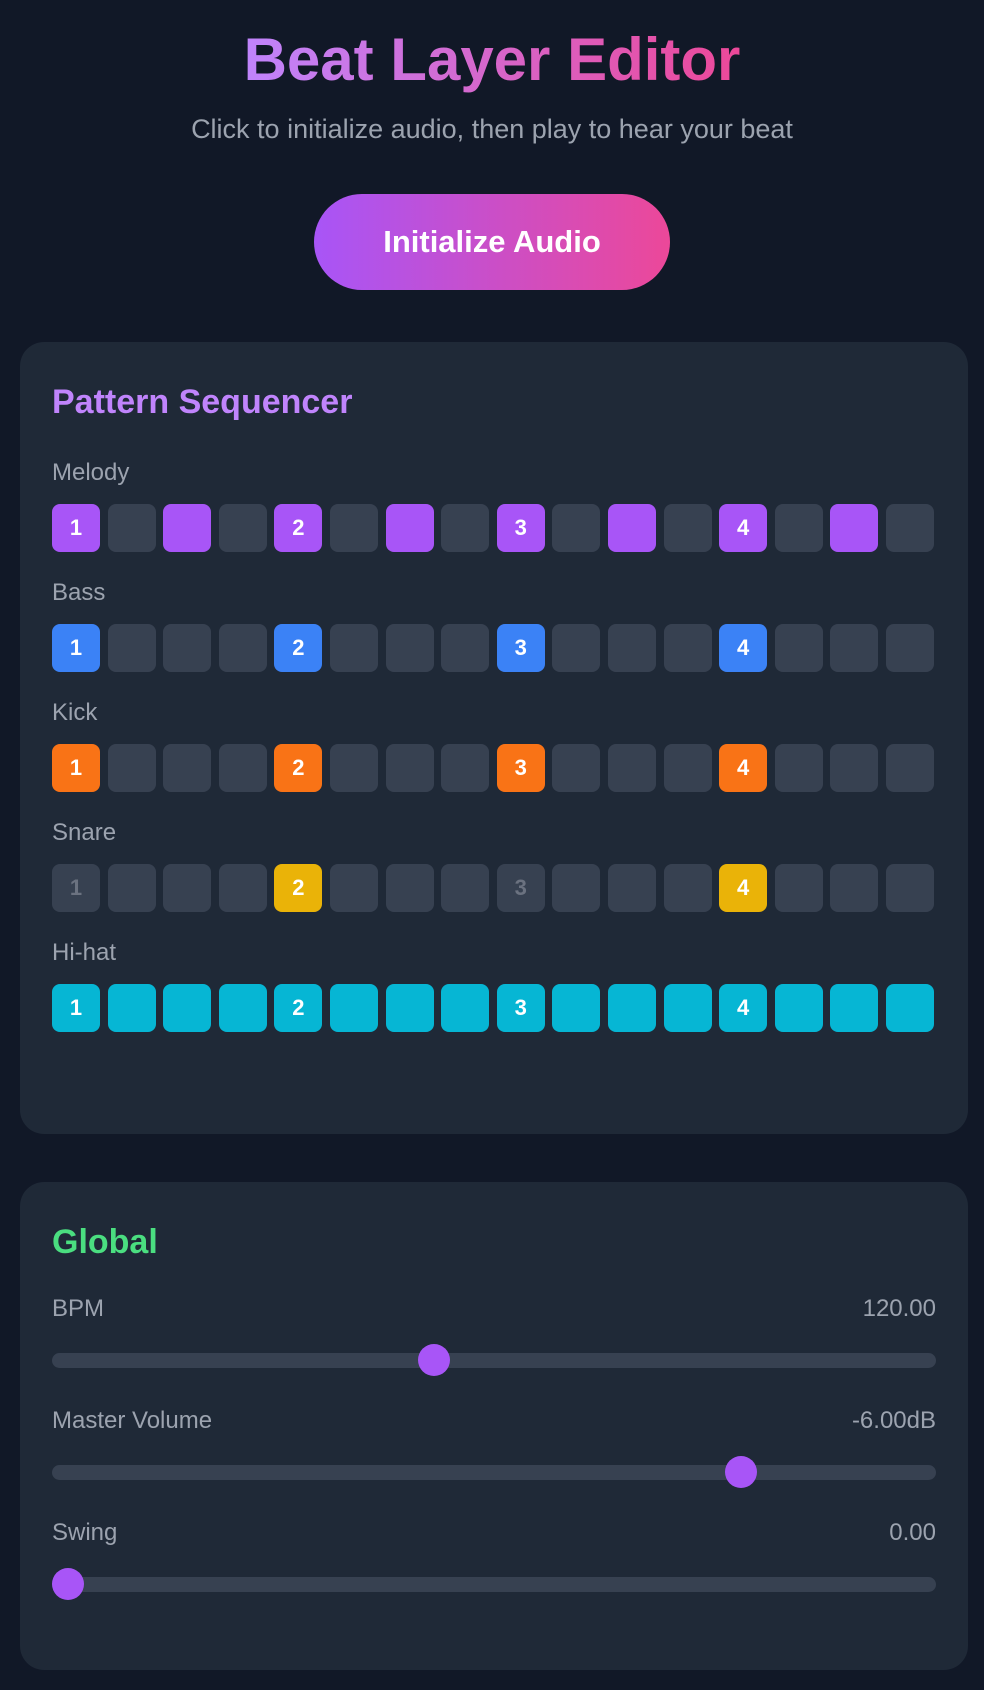 The width and height of the screenshot is (984, 1690). Describe the element at coordinates (202, 402) in the screenshot. I see `sequencer-title: Pattern Sequencer` at that location.